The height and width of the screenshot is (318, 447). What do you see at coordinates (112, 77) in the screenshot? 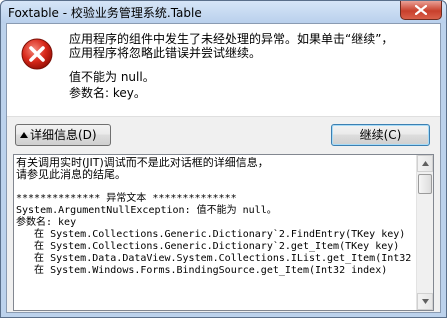
I see `error-value-line: 值不能为 null。` at bounding box center [112, 77].